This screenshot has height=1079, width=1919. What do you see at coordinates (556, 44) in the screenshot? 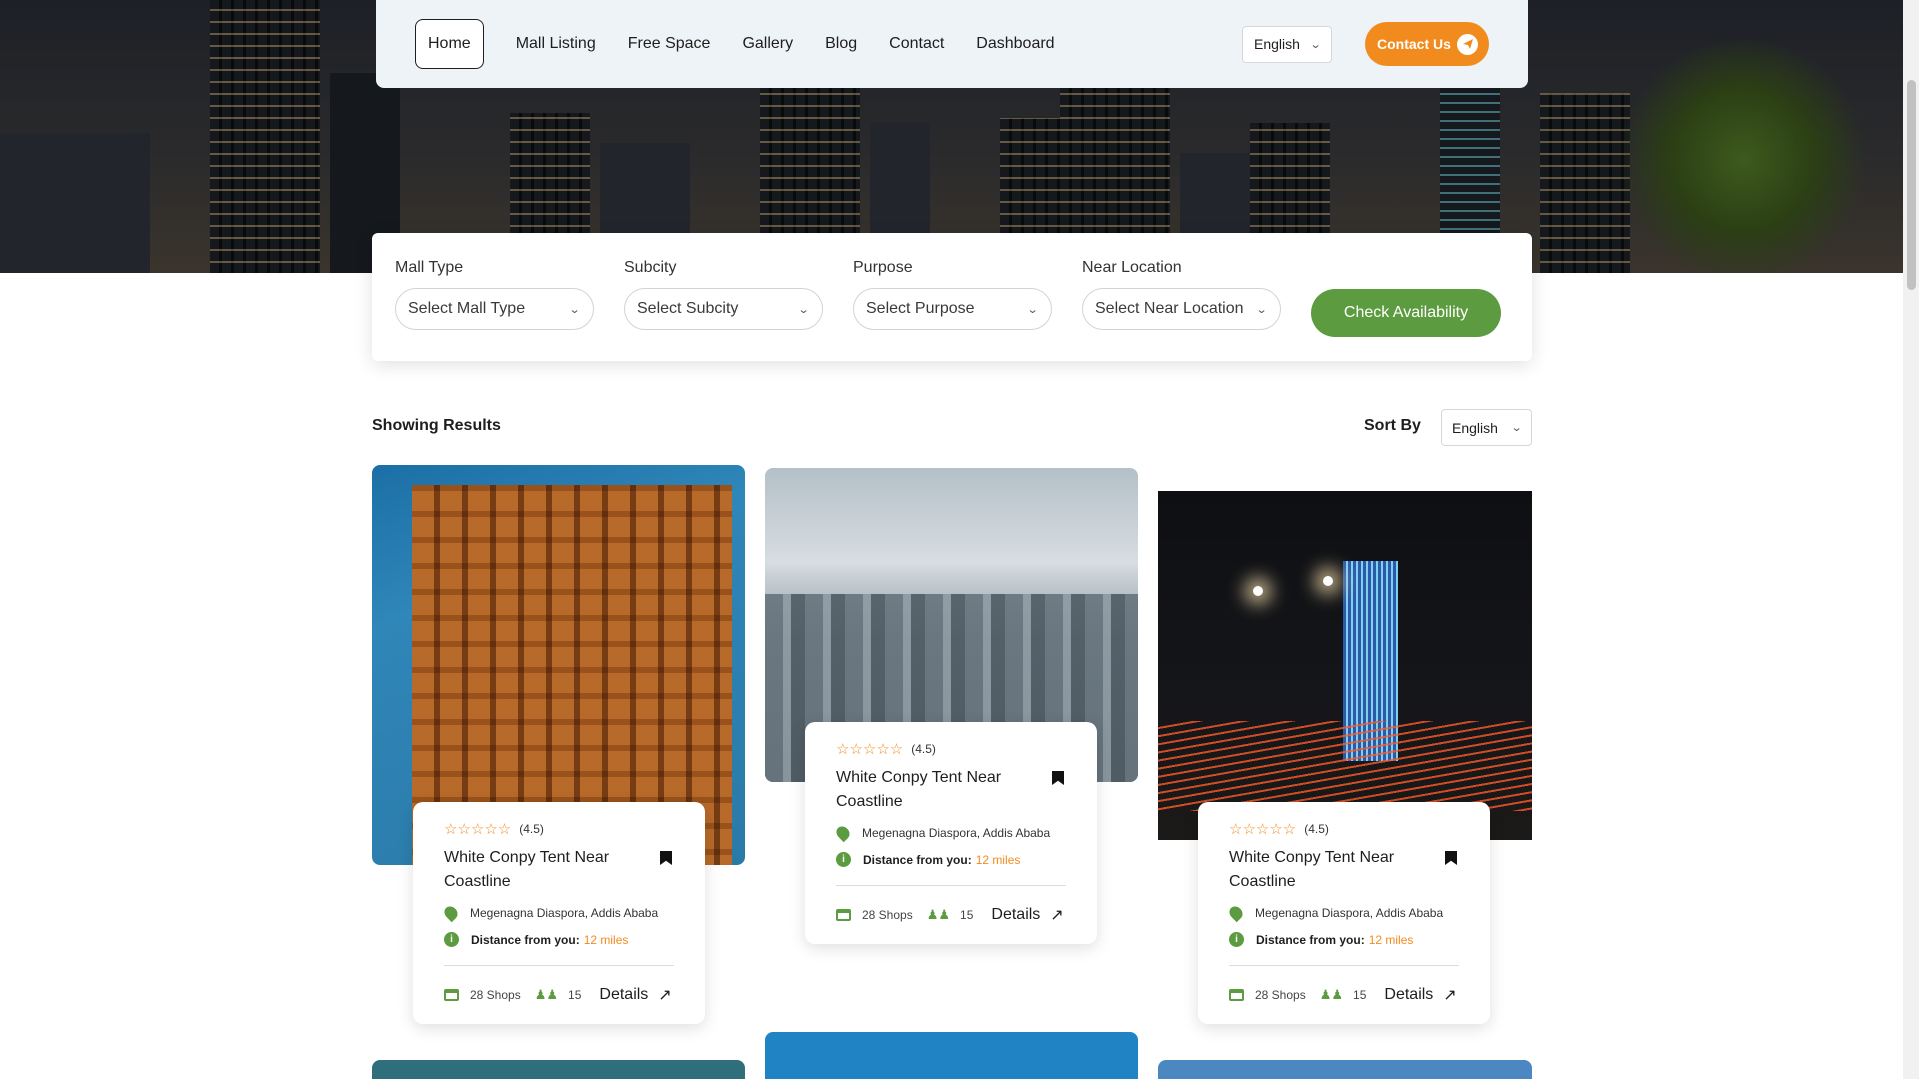
I see `nav-mall-listing: Mall Listing` at bounding box center [556, 44].